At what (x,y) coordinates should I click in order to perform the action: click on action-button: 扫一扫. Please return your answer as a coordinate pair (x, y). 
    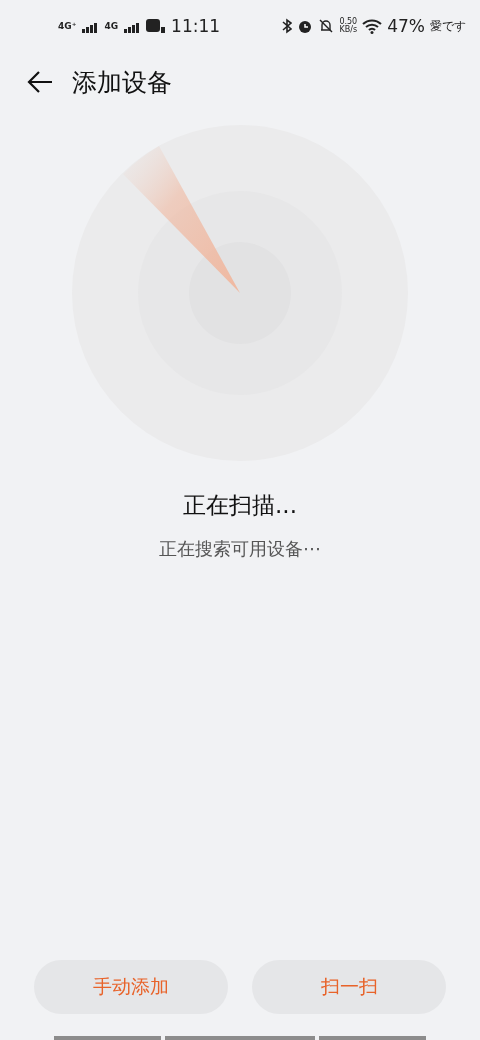
    Looking at the image, I should click on (349, 987).